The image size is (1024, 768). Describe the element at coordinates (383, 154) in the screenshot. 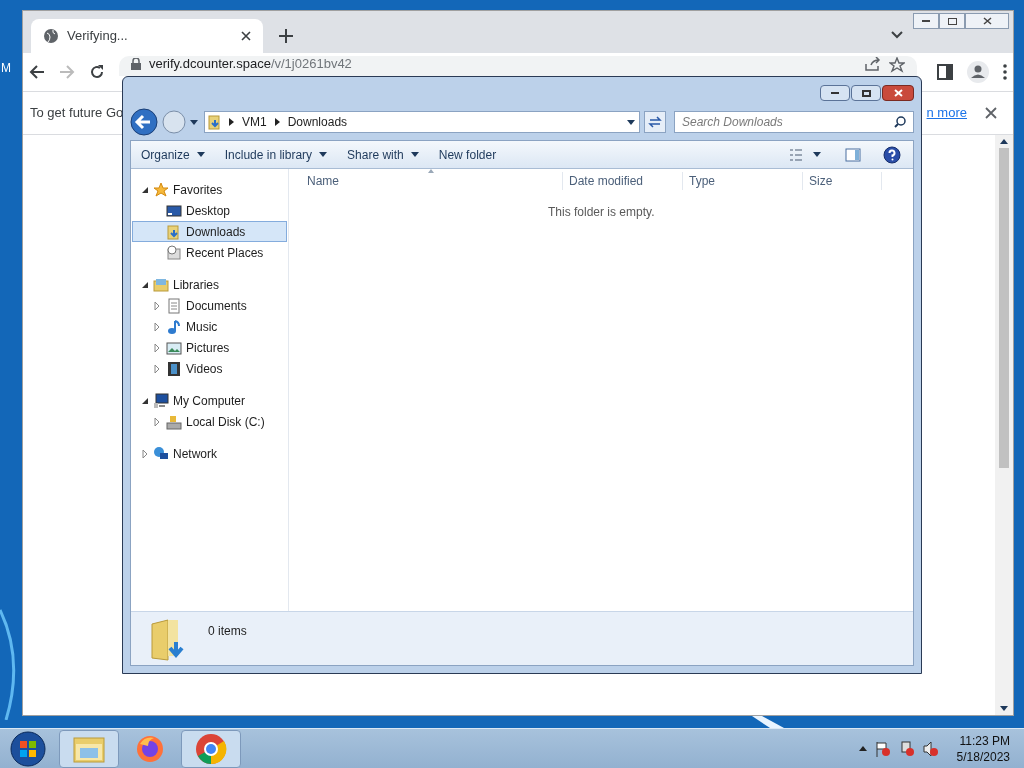

I see `command-button: Share with` at that location.